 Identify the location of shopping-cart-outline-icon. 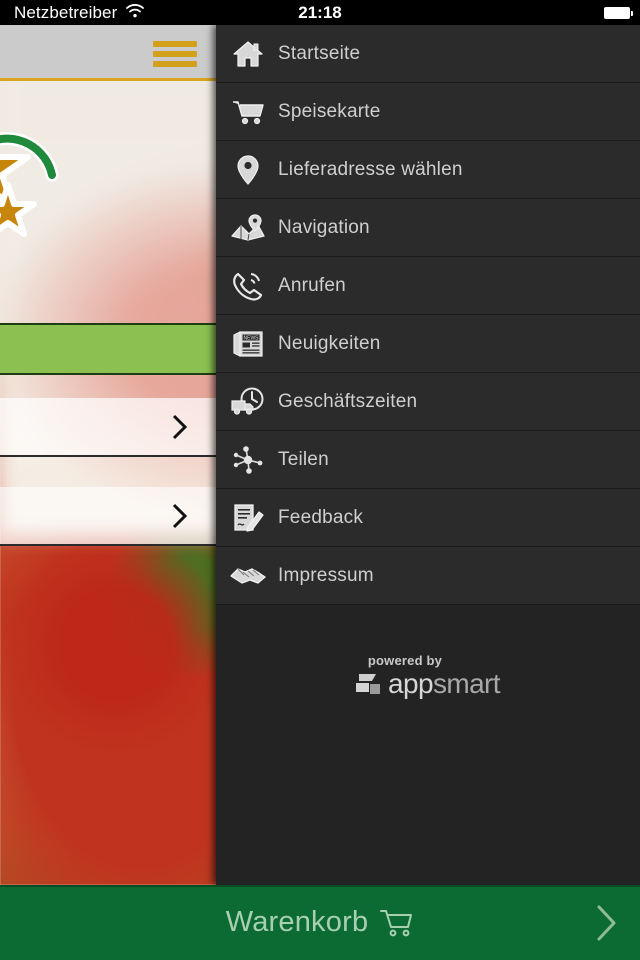
(397, 923).